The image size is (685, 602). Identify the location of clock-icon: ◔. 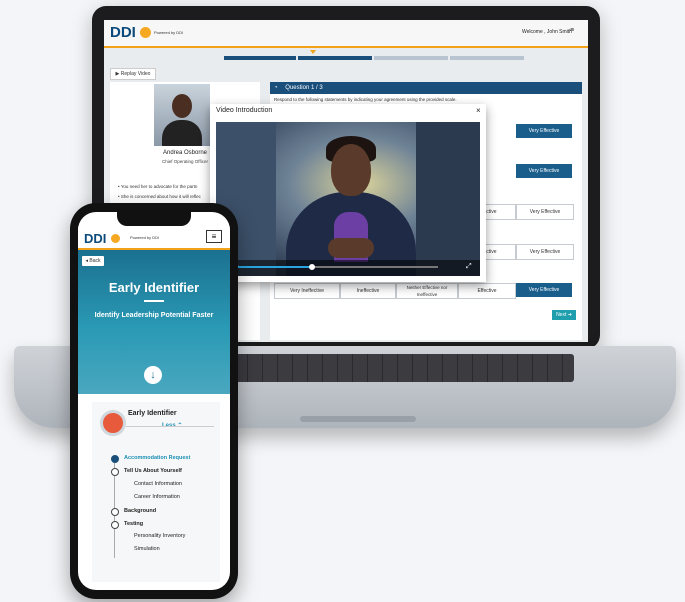
(276, 88).